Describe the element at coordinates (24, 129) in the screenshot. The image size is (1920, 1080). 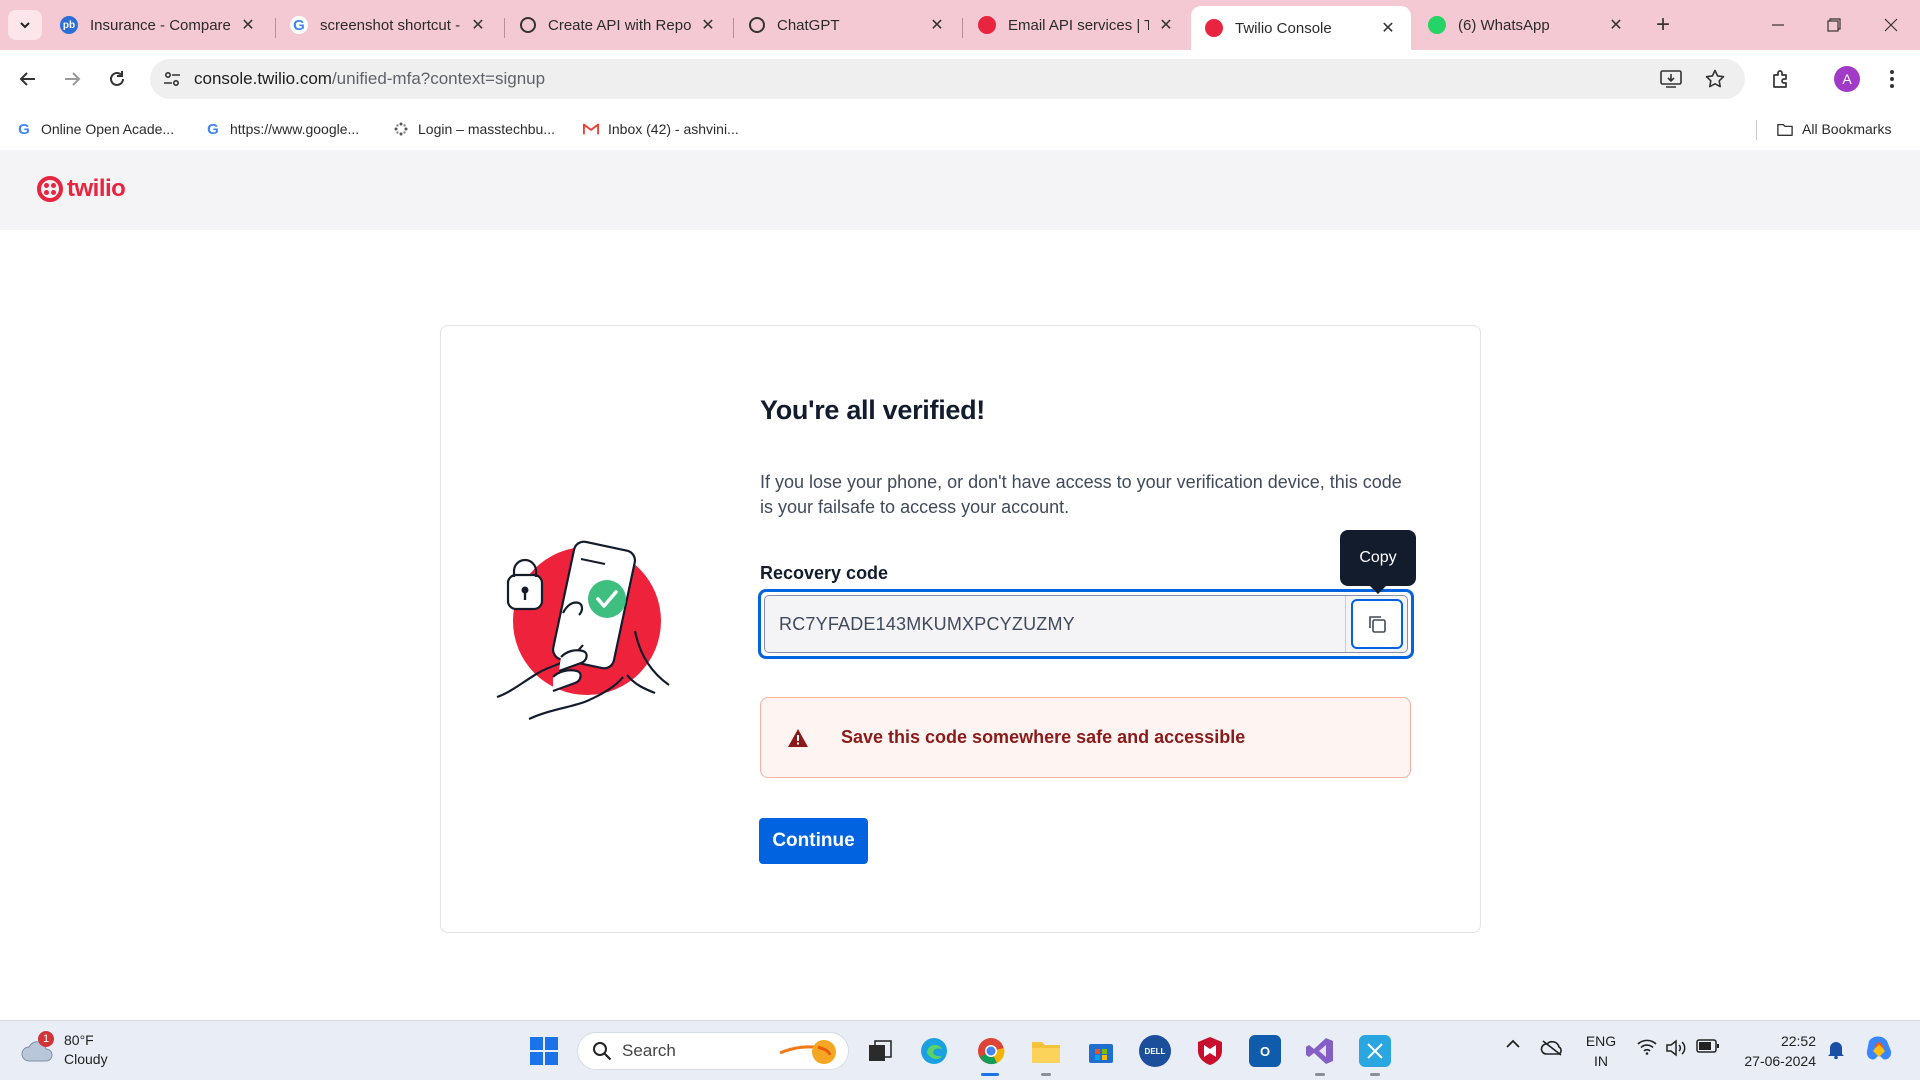
I see `google-icon: G` at that location.